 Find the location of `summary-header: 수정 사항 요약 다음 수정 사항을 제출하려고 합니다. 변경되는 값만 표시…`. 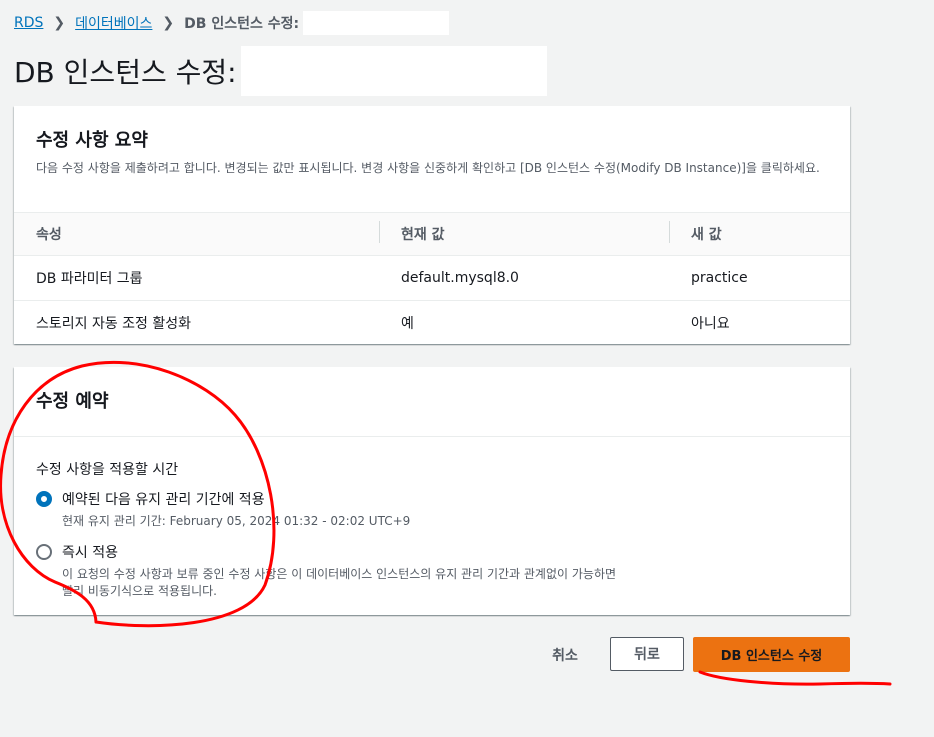

summary-header: 수정 사항 요약 다음 수정 사항을 제출하려고 합니다. 변경되는 값만 표시… is located at coordinates (432, 141).